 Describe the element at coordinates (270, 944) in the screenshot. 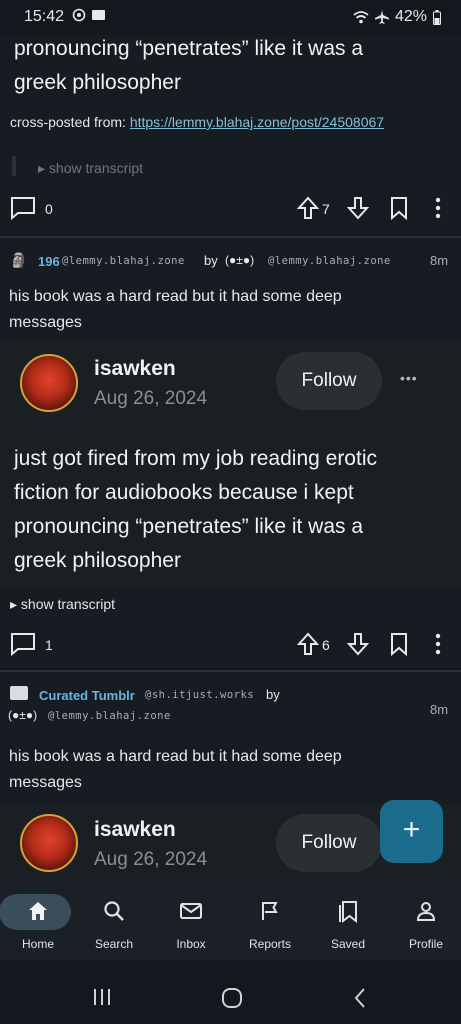

I see `nav-reports-label: Reports` at that location.